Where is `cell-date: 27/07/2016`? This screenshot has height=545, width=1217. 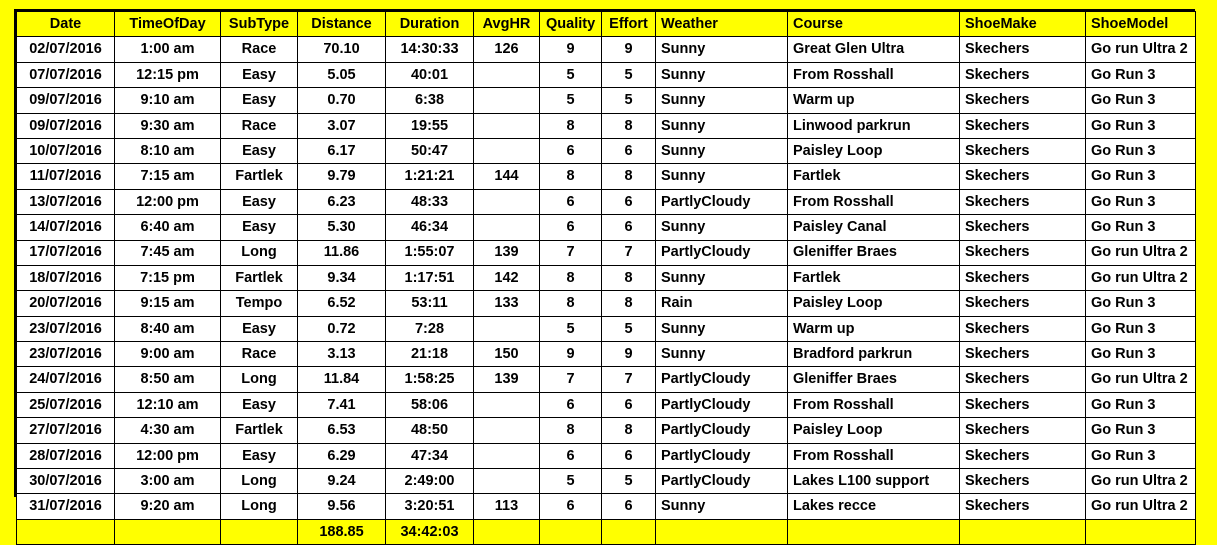 cell-date: 27/07/2016 is located at coordinates (65, 430).